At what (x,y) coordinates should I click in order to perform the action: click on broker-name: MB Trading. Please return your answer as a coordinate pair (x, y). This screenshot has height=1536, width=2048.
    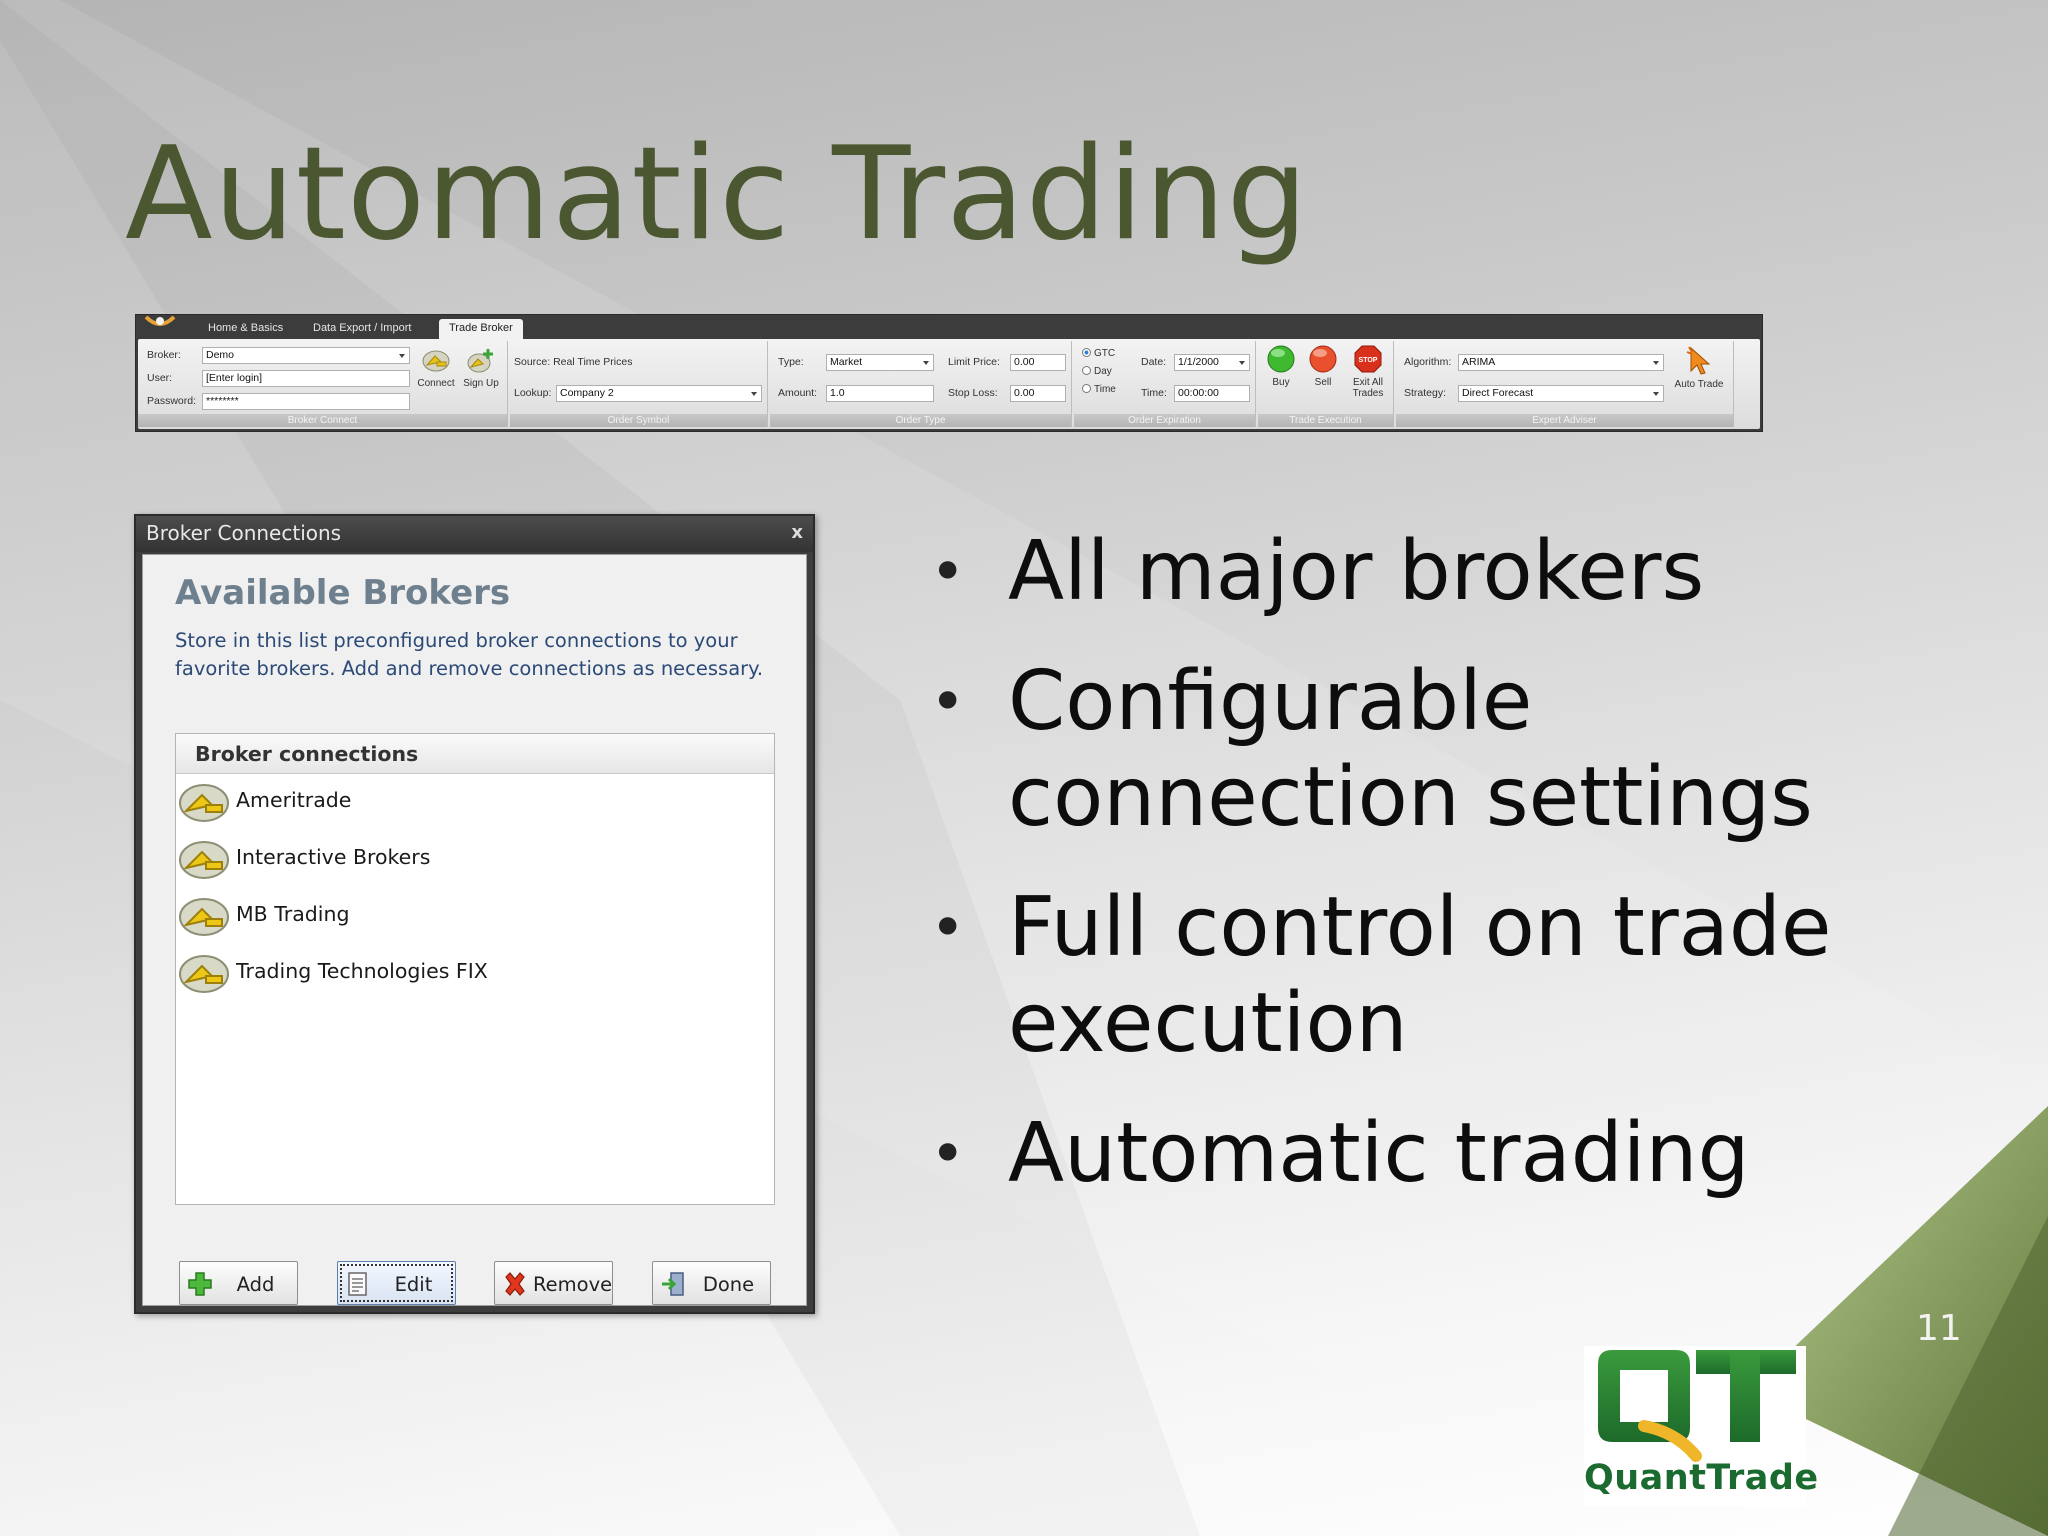
    Looking at the image, I should click on (293, 914).